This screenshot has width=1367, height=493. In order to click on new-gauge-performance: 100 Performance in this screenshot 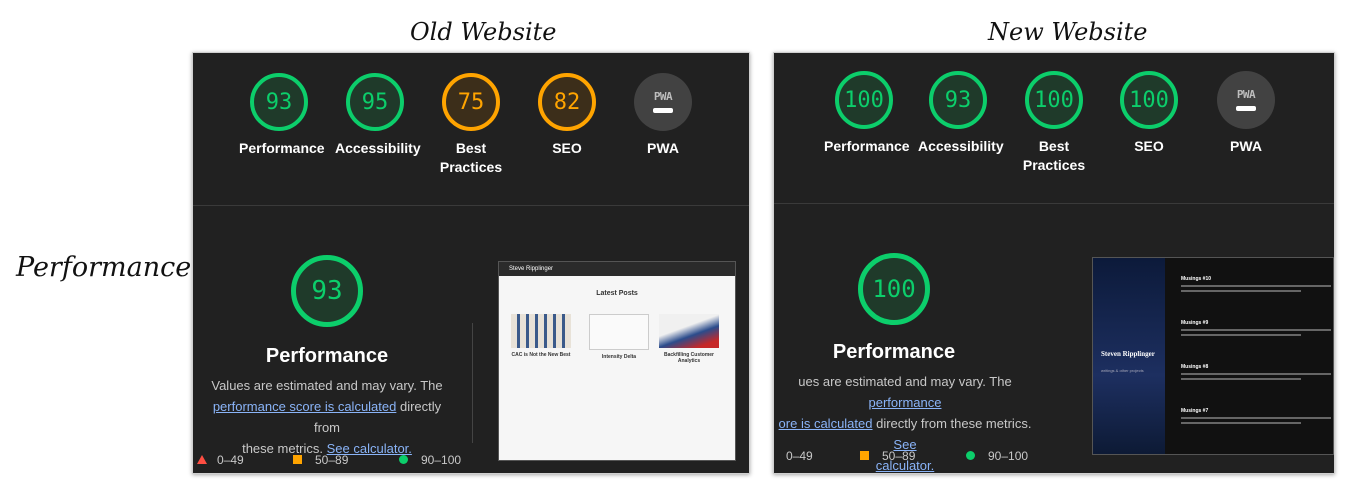, I will do `click(867, 113)`.